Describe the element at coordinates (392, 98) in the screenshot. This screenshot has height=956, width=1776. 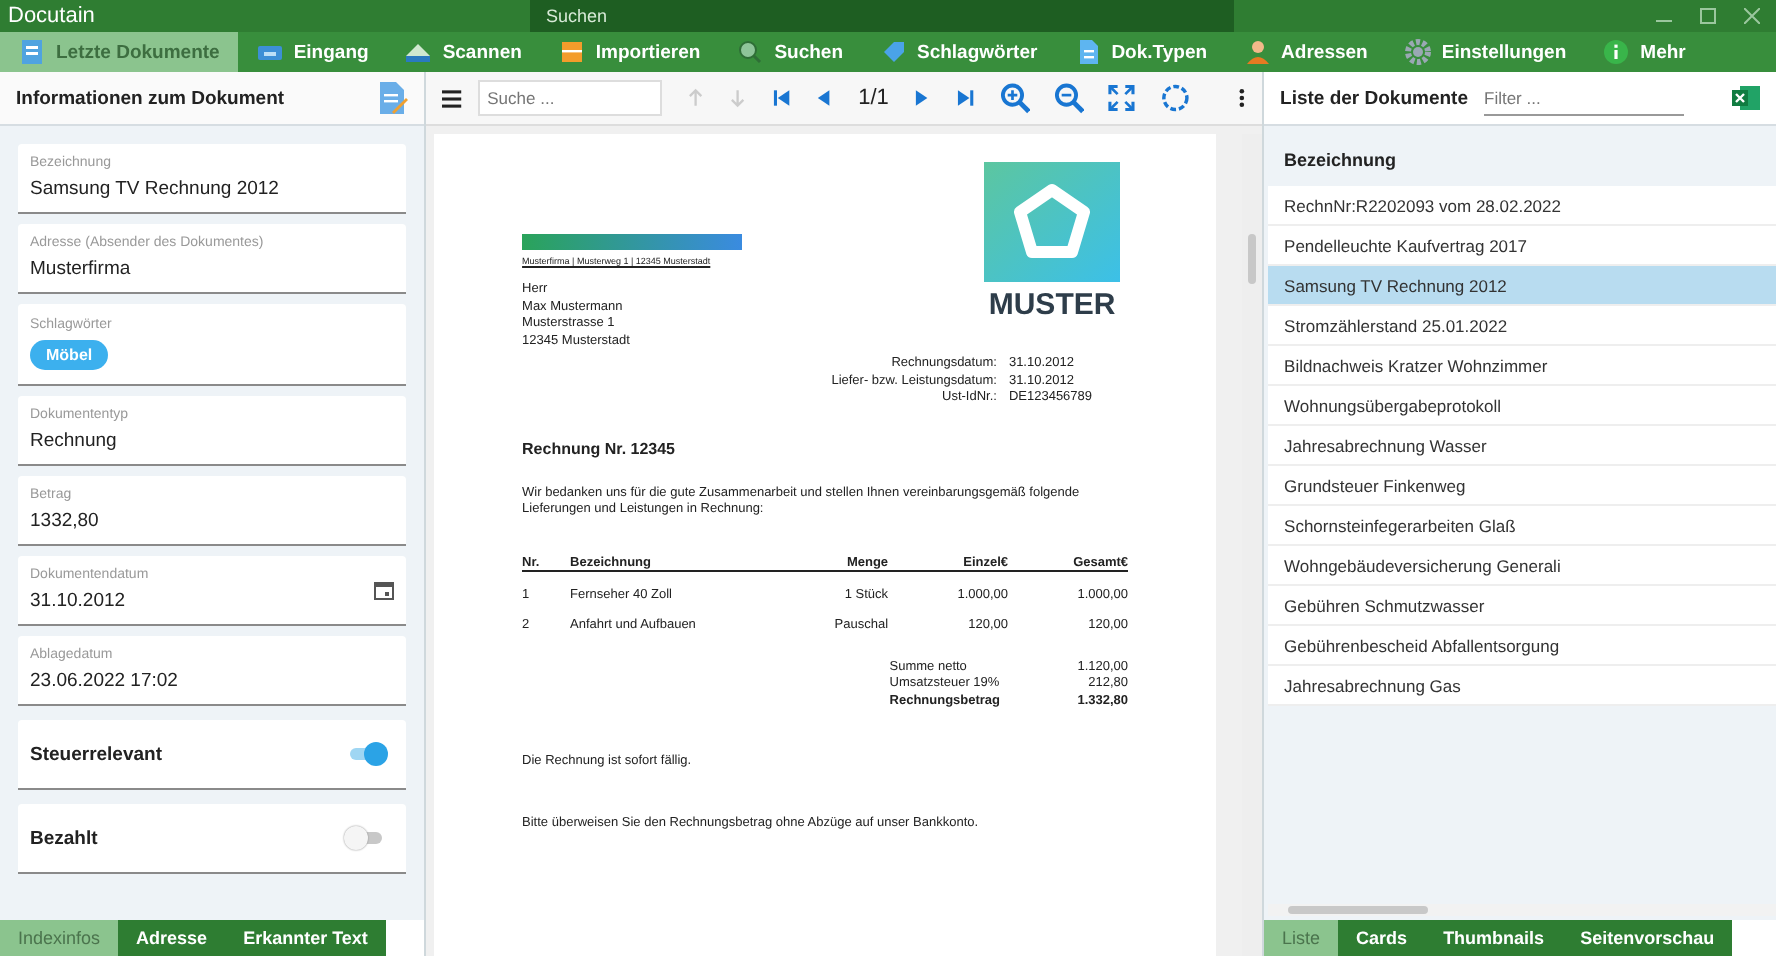
I see `document-edit-icon` at that location.